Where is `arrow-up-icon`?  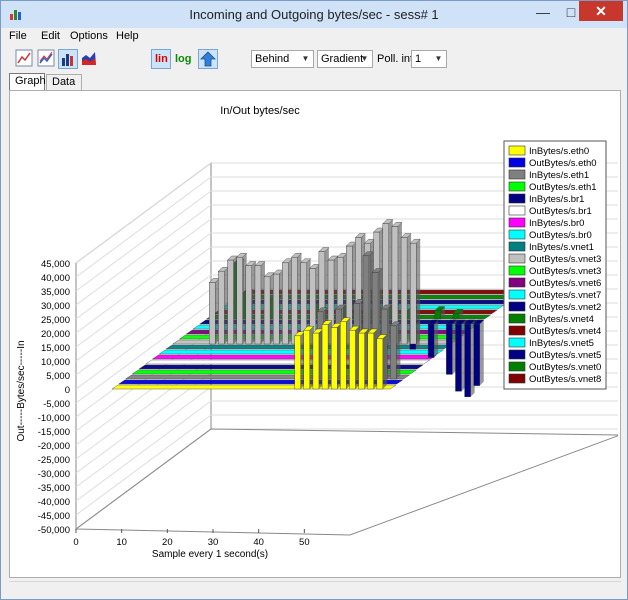 arrow-up-icon is located at coordinates (208, 59).